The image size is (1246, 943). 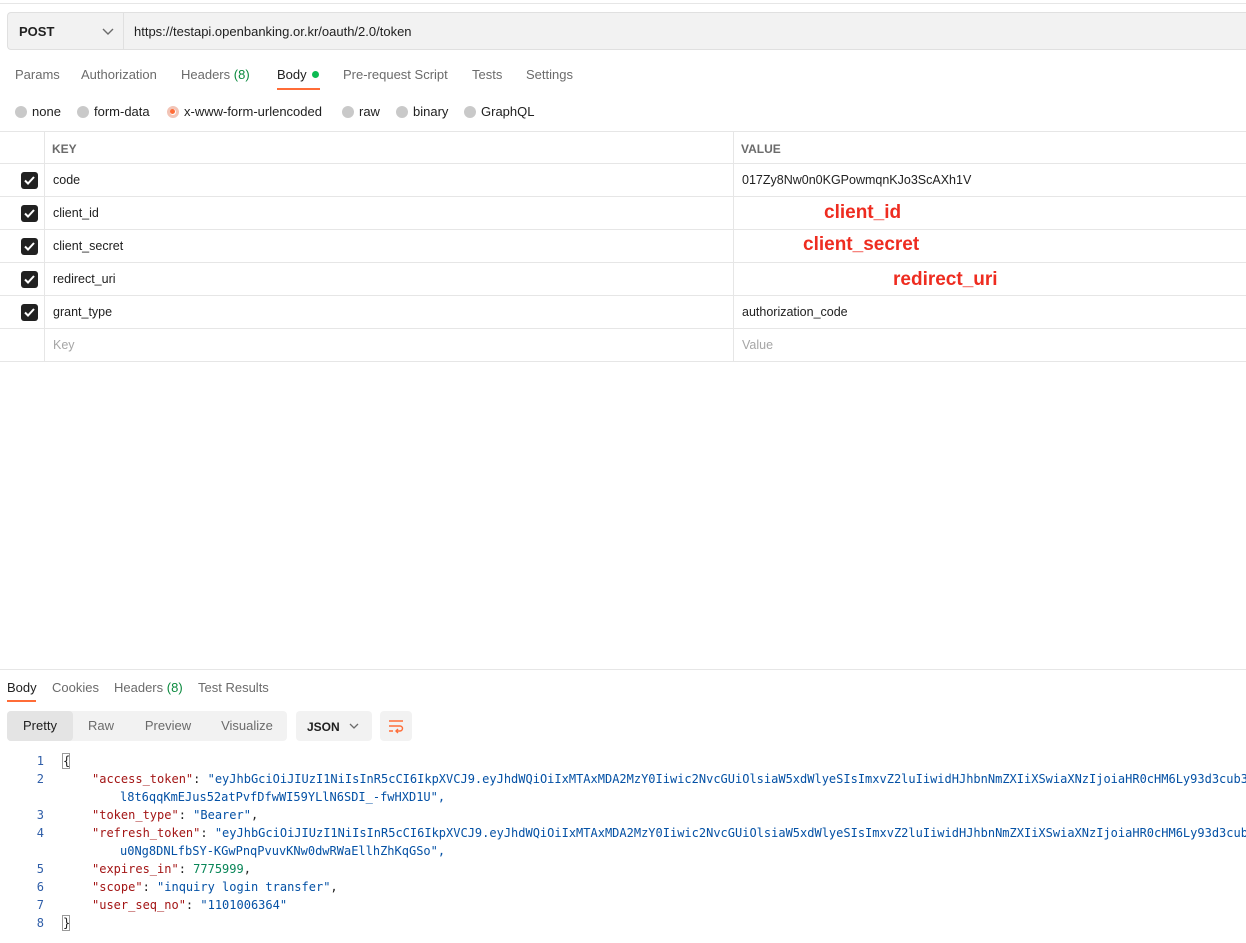 I want to click on top-divider, so click(x=623, y=3).